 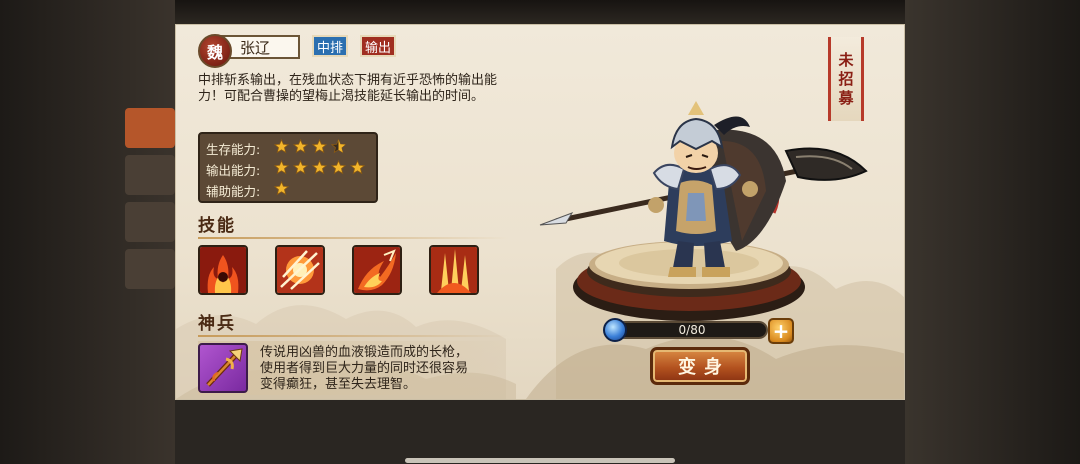 I want to click on ability-row-support: 辅助能力:, so click(x=288, y=190).